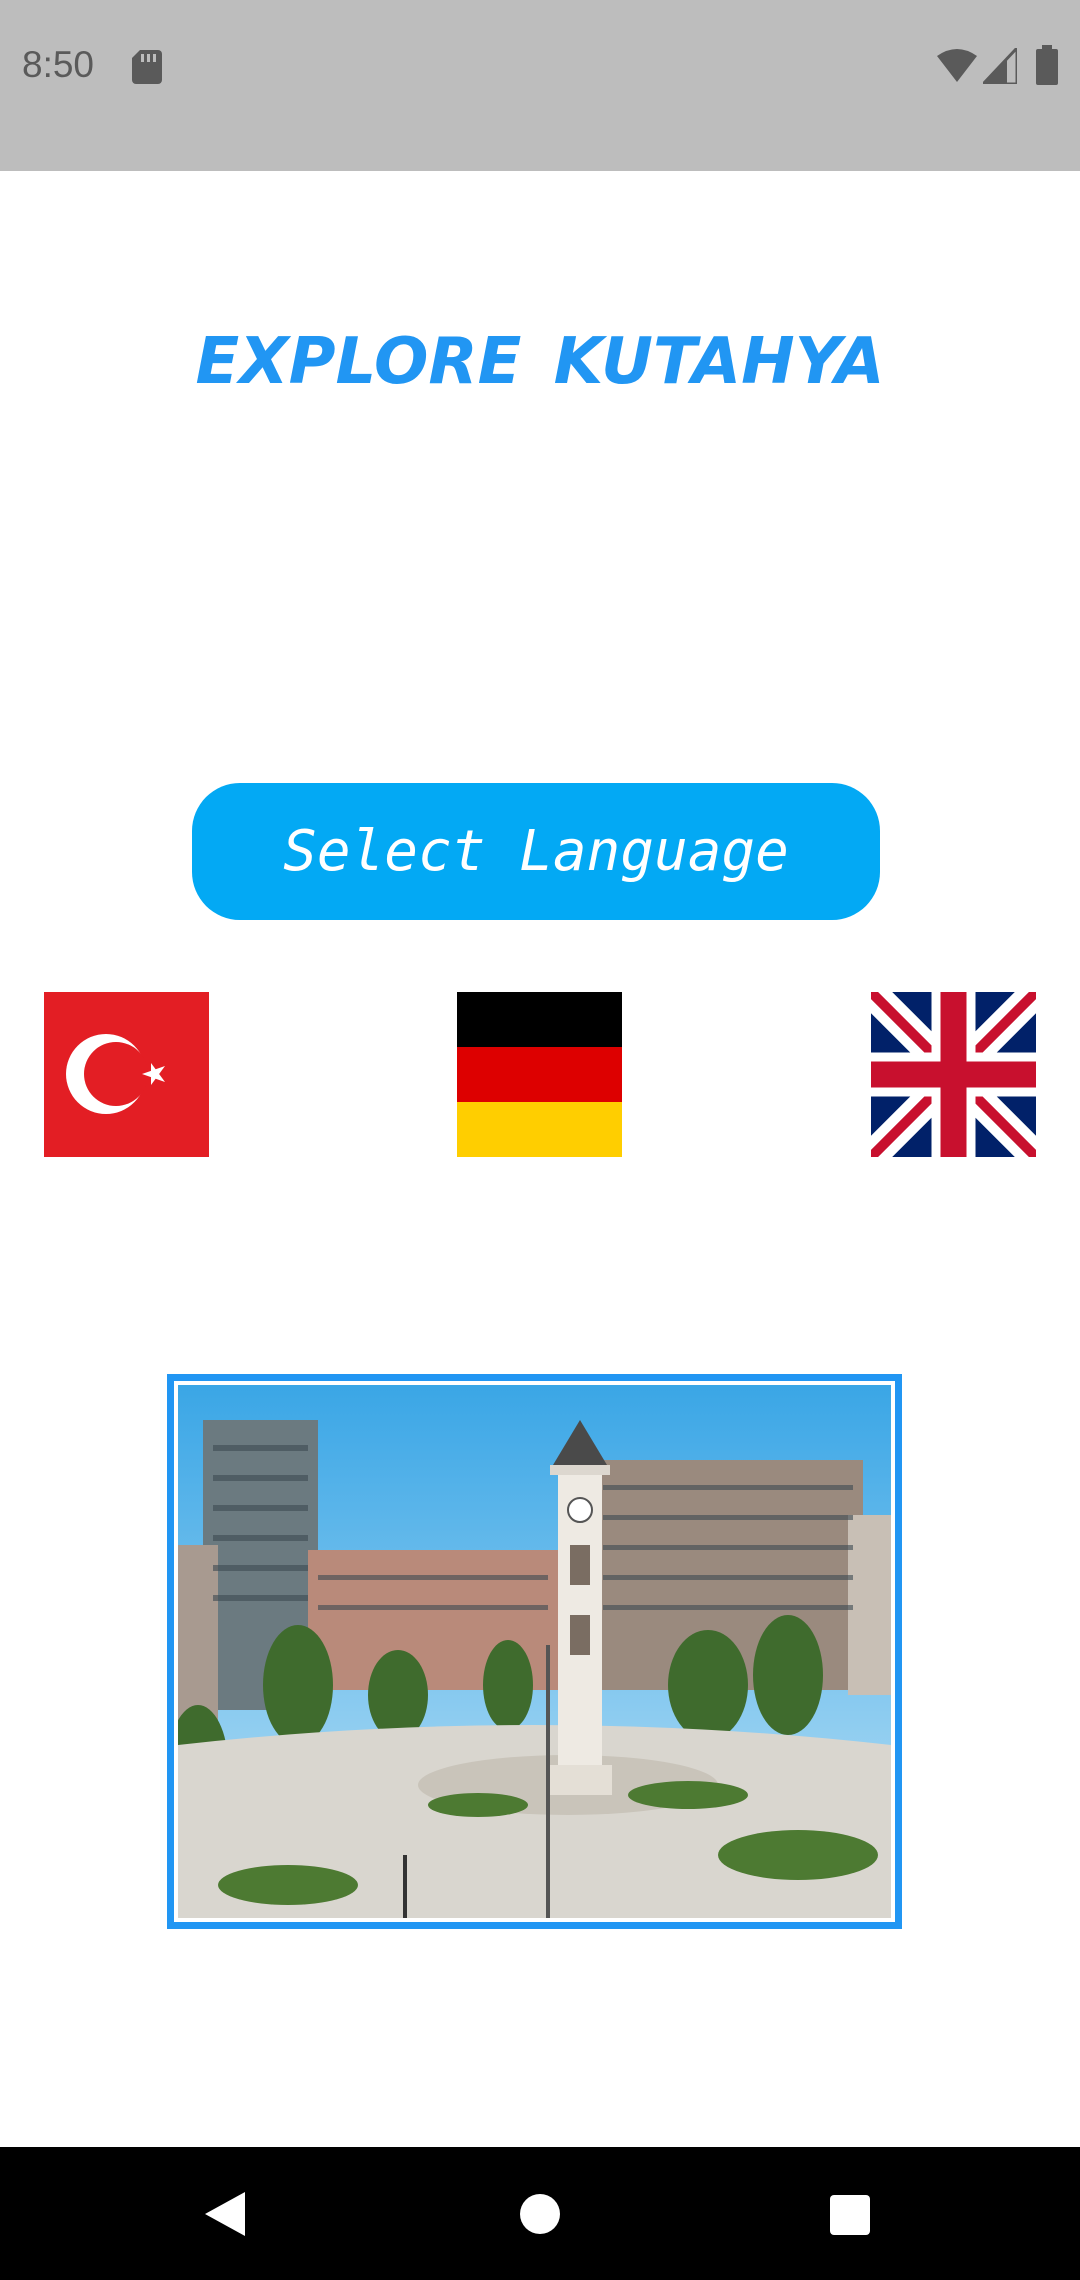 The image size is (1080, 2280). I want to click on select-language-button: Select Language, so click(536, 851).